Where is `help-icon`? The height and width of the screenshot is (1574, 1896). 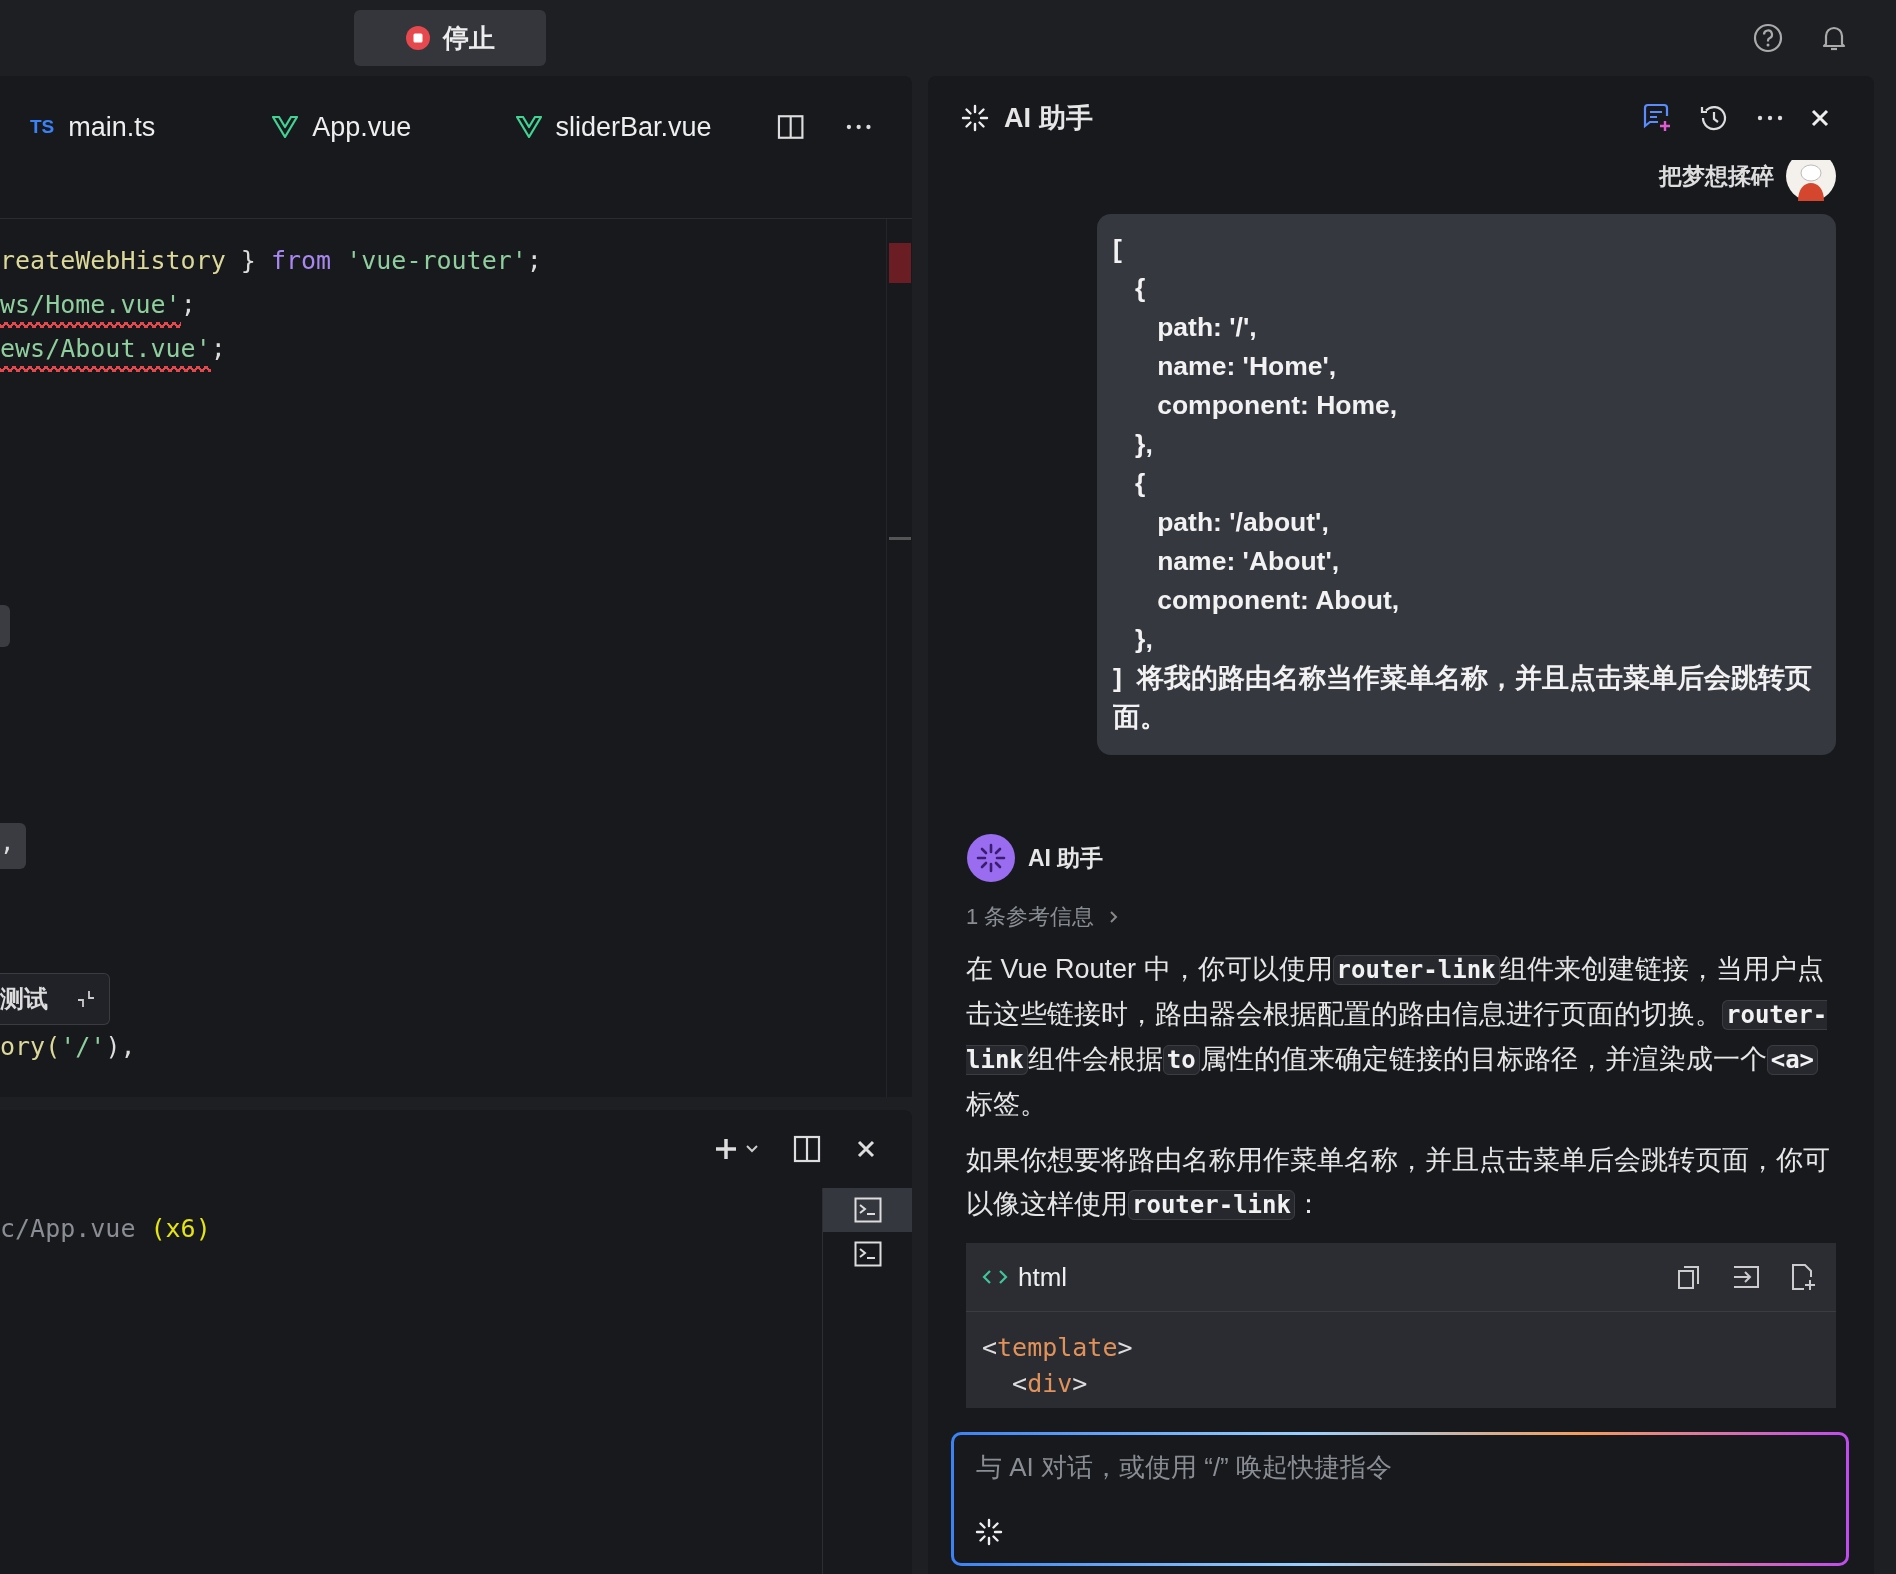 help-icon is located at coordinates (1768, 38).